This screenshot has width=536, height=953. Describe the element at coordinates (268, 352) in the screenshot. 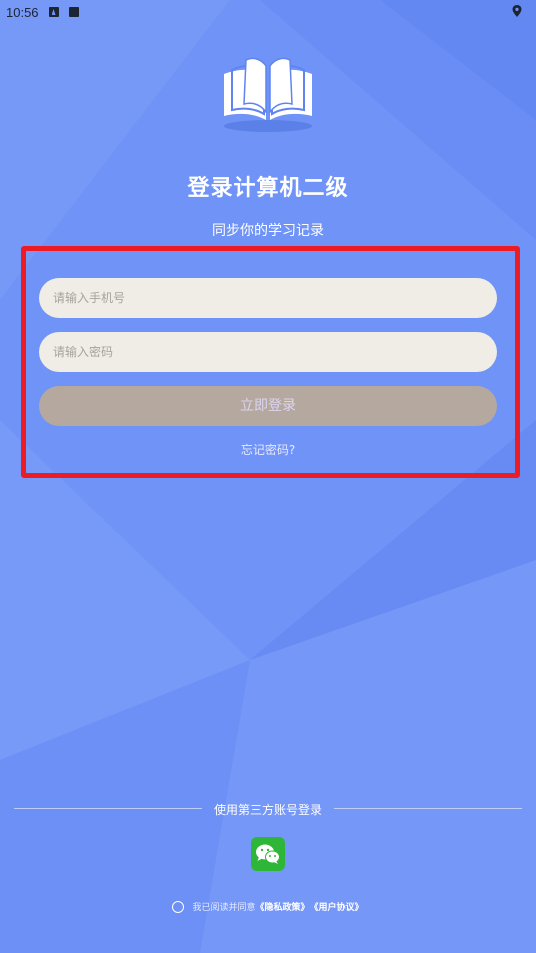

I see `password-input` at that location.